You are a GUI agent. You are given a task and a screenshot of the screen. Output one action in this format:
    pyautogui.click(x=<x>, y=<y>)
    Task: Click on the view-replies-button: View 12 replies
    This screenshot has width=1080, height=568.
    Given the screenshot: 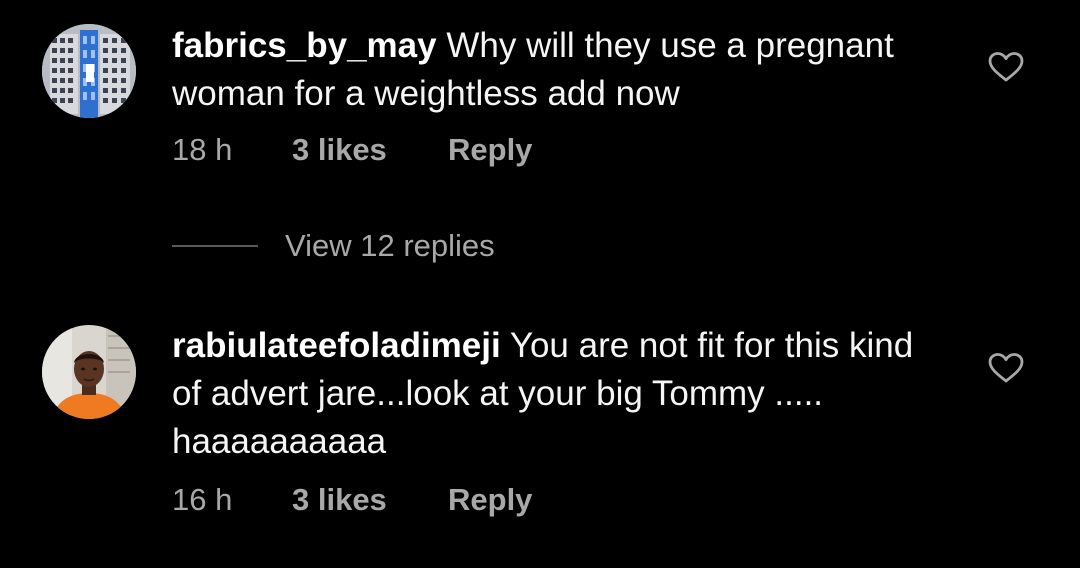 What is the action you would take?
    pyautogui.click(x=333, y=246)
    